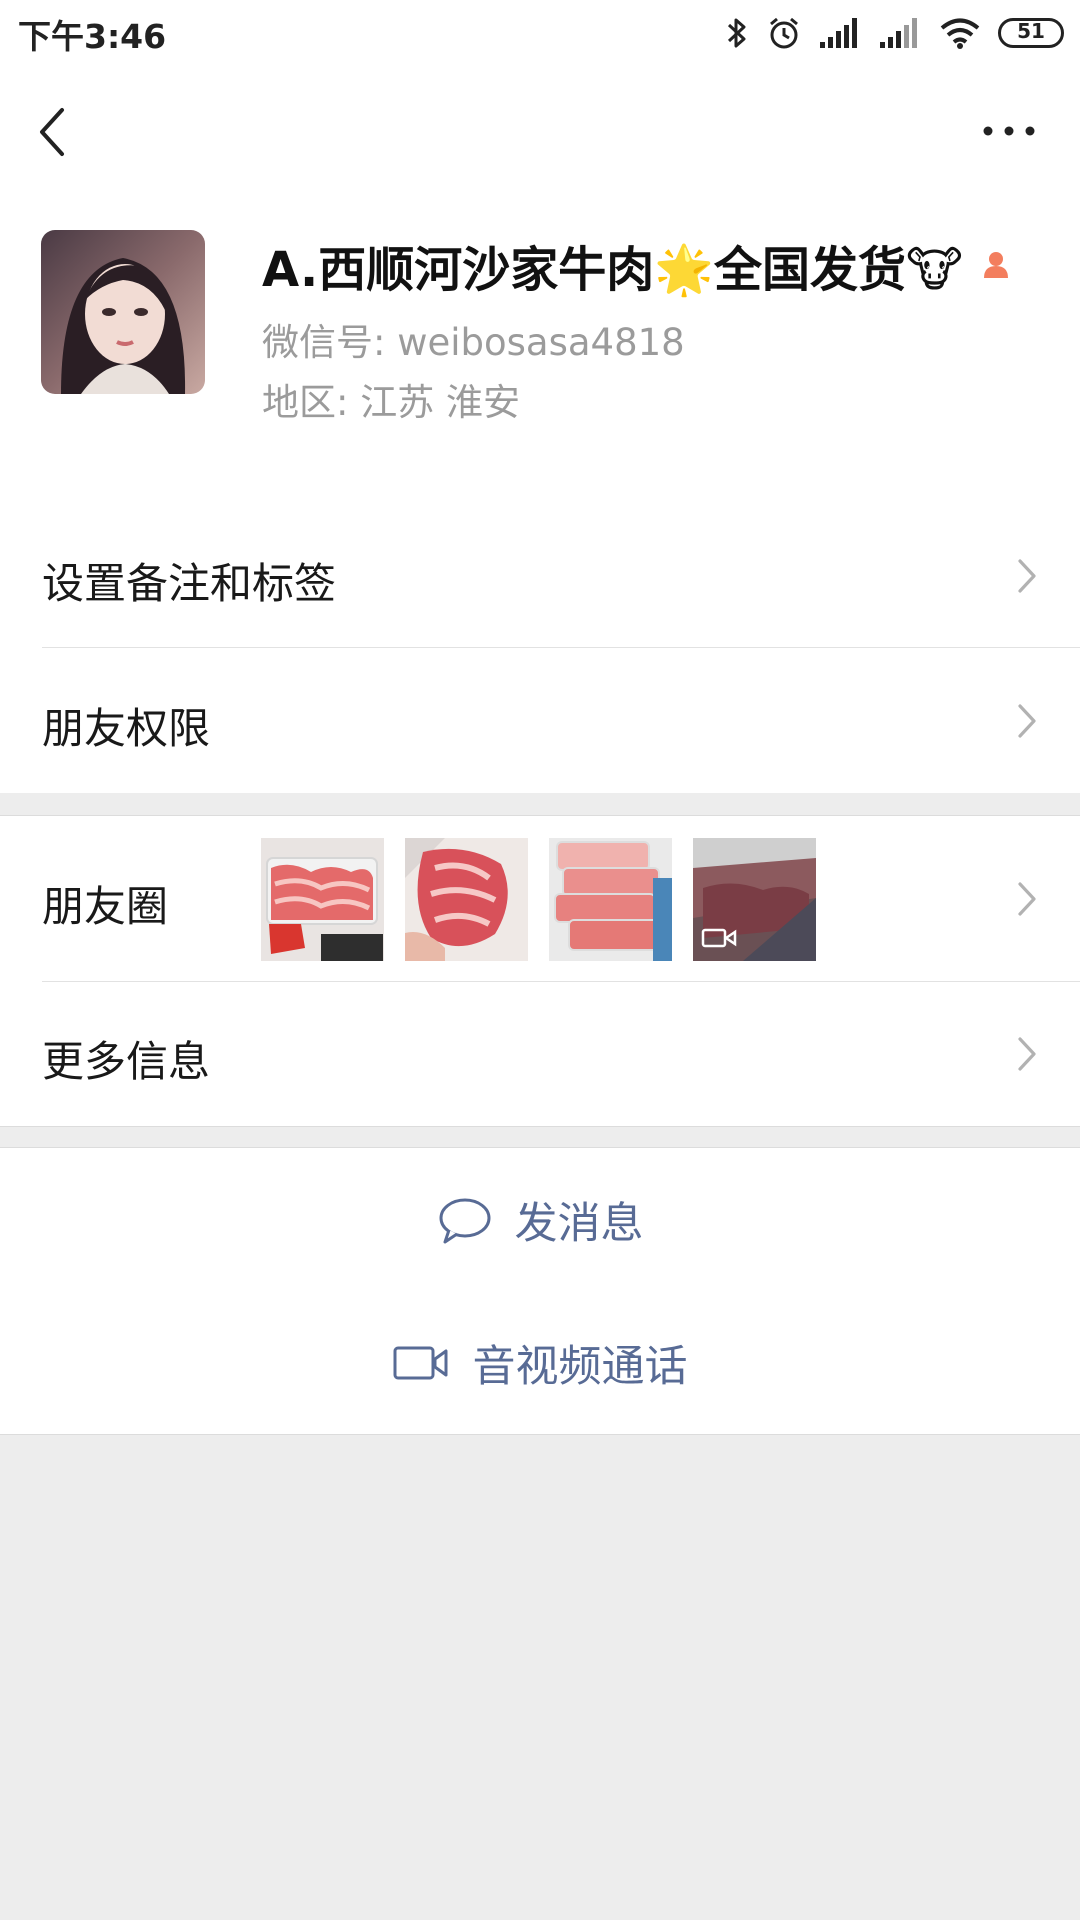  I want to click on name-row: A.西顺河沙家牛肉🌟全国发货🐮, so click(637, 265).